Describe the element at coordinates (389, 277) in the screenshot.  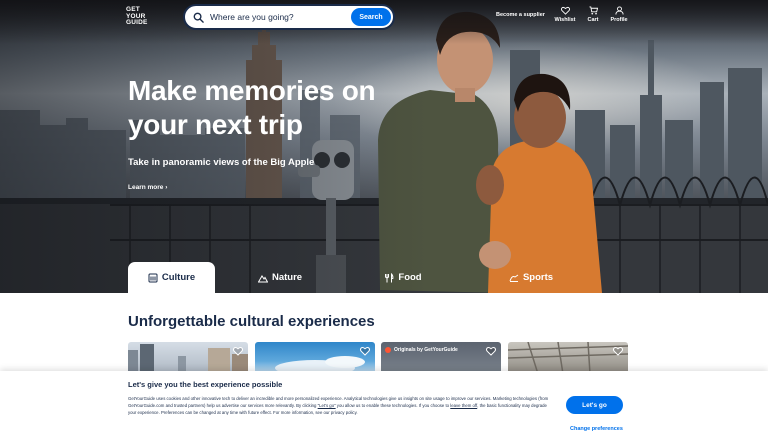
I see `cutlery-icon` at that location.